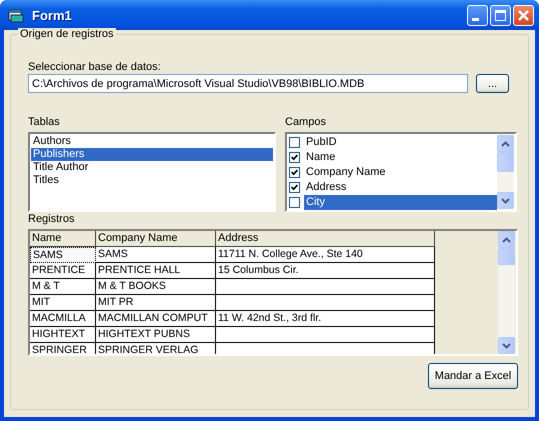  I want to click on list-item: Publishers, so click(152, 154).